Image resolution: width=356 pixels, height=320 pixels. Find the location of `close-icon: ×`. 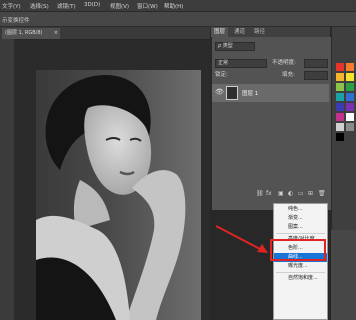

close-icon: × is located at coordinates (56, 33).